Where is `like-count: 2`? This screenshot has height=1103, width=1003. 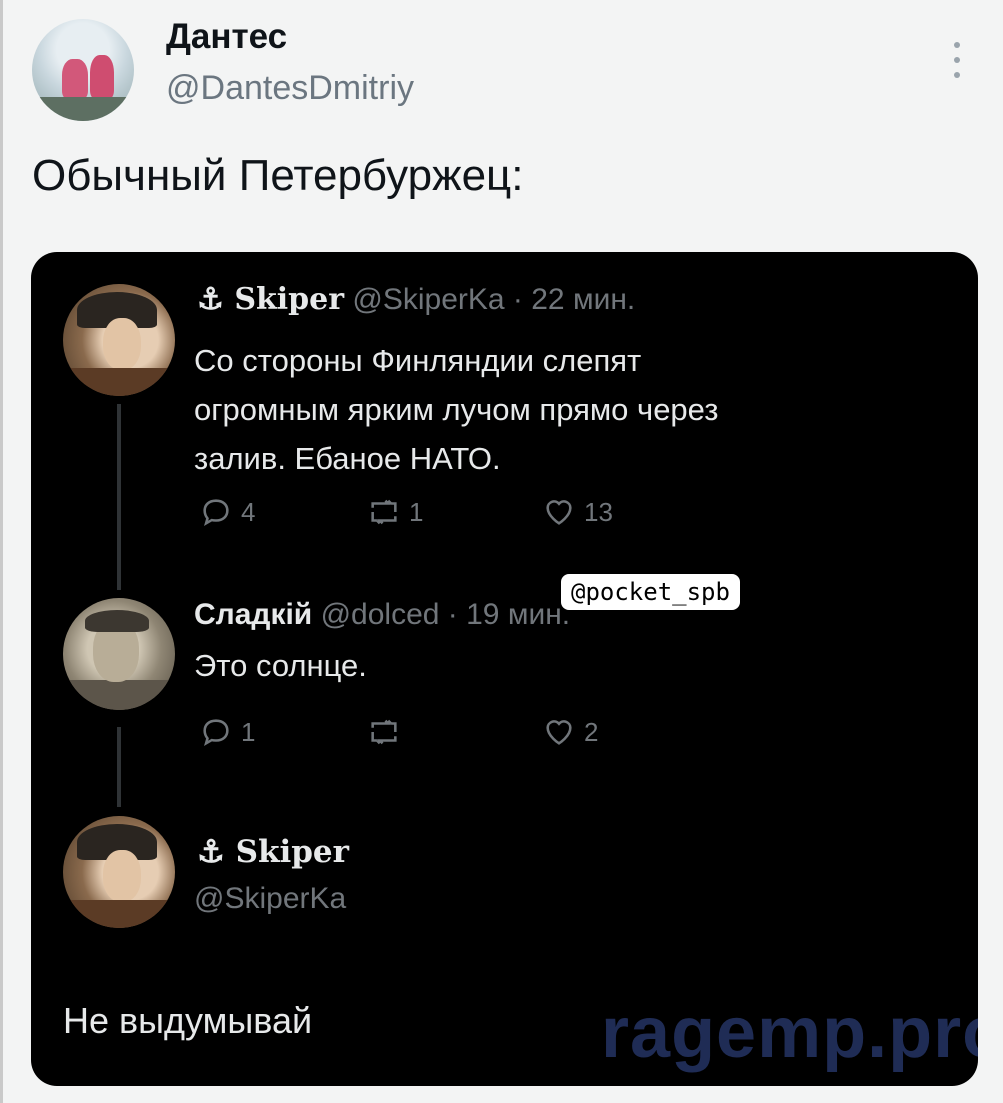
like-count: 2 is located at coordinates (591, 731).